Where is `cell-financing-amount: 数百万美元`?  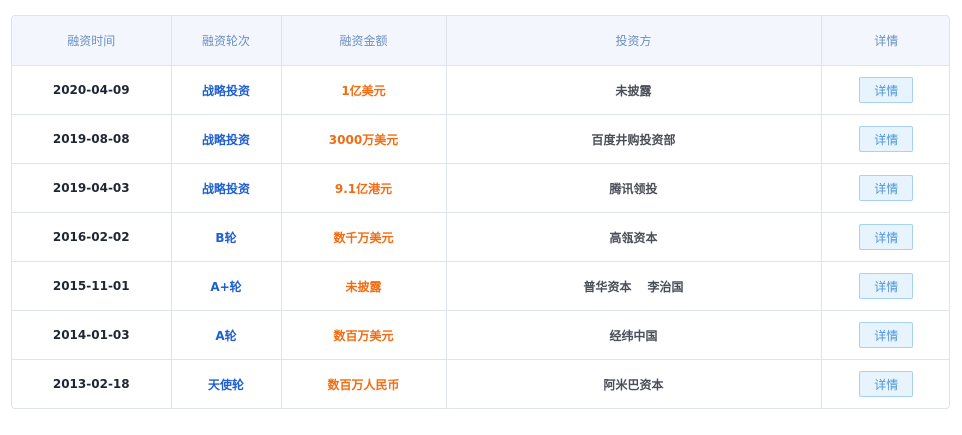
cell-financing-amount: 数百万美元 is located at coordinates (364, 335).